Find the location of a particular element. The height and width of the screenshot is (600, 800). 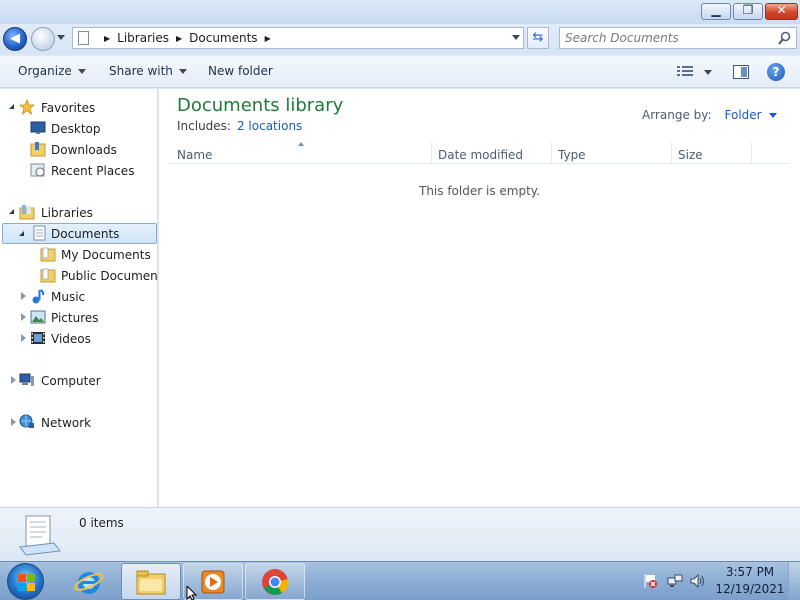

arrange-by-dropdown: Folder is located at coordinates (743, 115).